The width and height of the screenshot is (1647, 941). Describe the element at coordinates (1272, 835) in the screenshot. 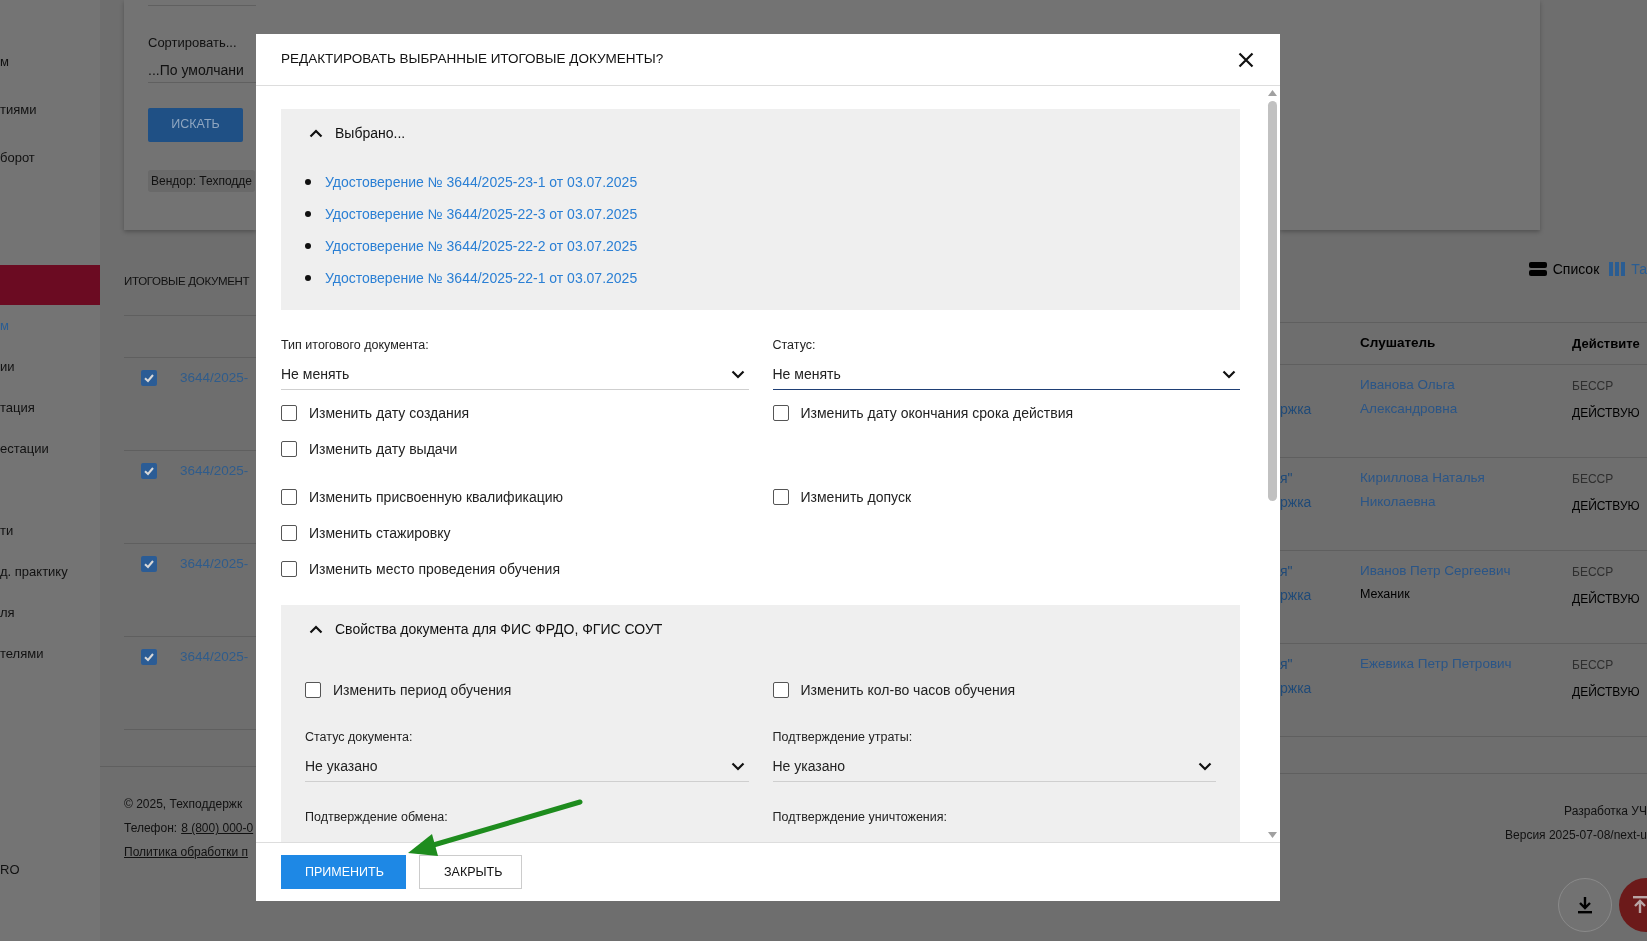

I see `scroll-down-icon` at that location.